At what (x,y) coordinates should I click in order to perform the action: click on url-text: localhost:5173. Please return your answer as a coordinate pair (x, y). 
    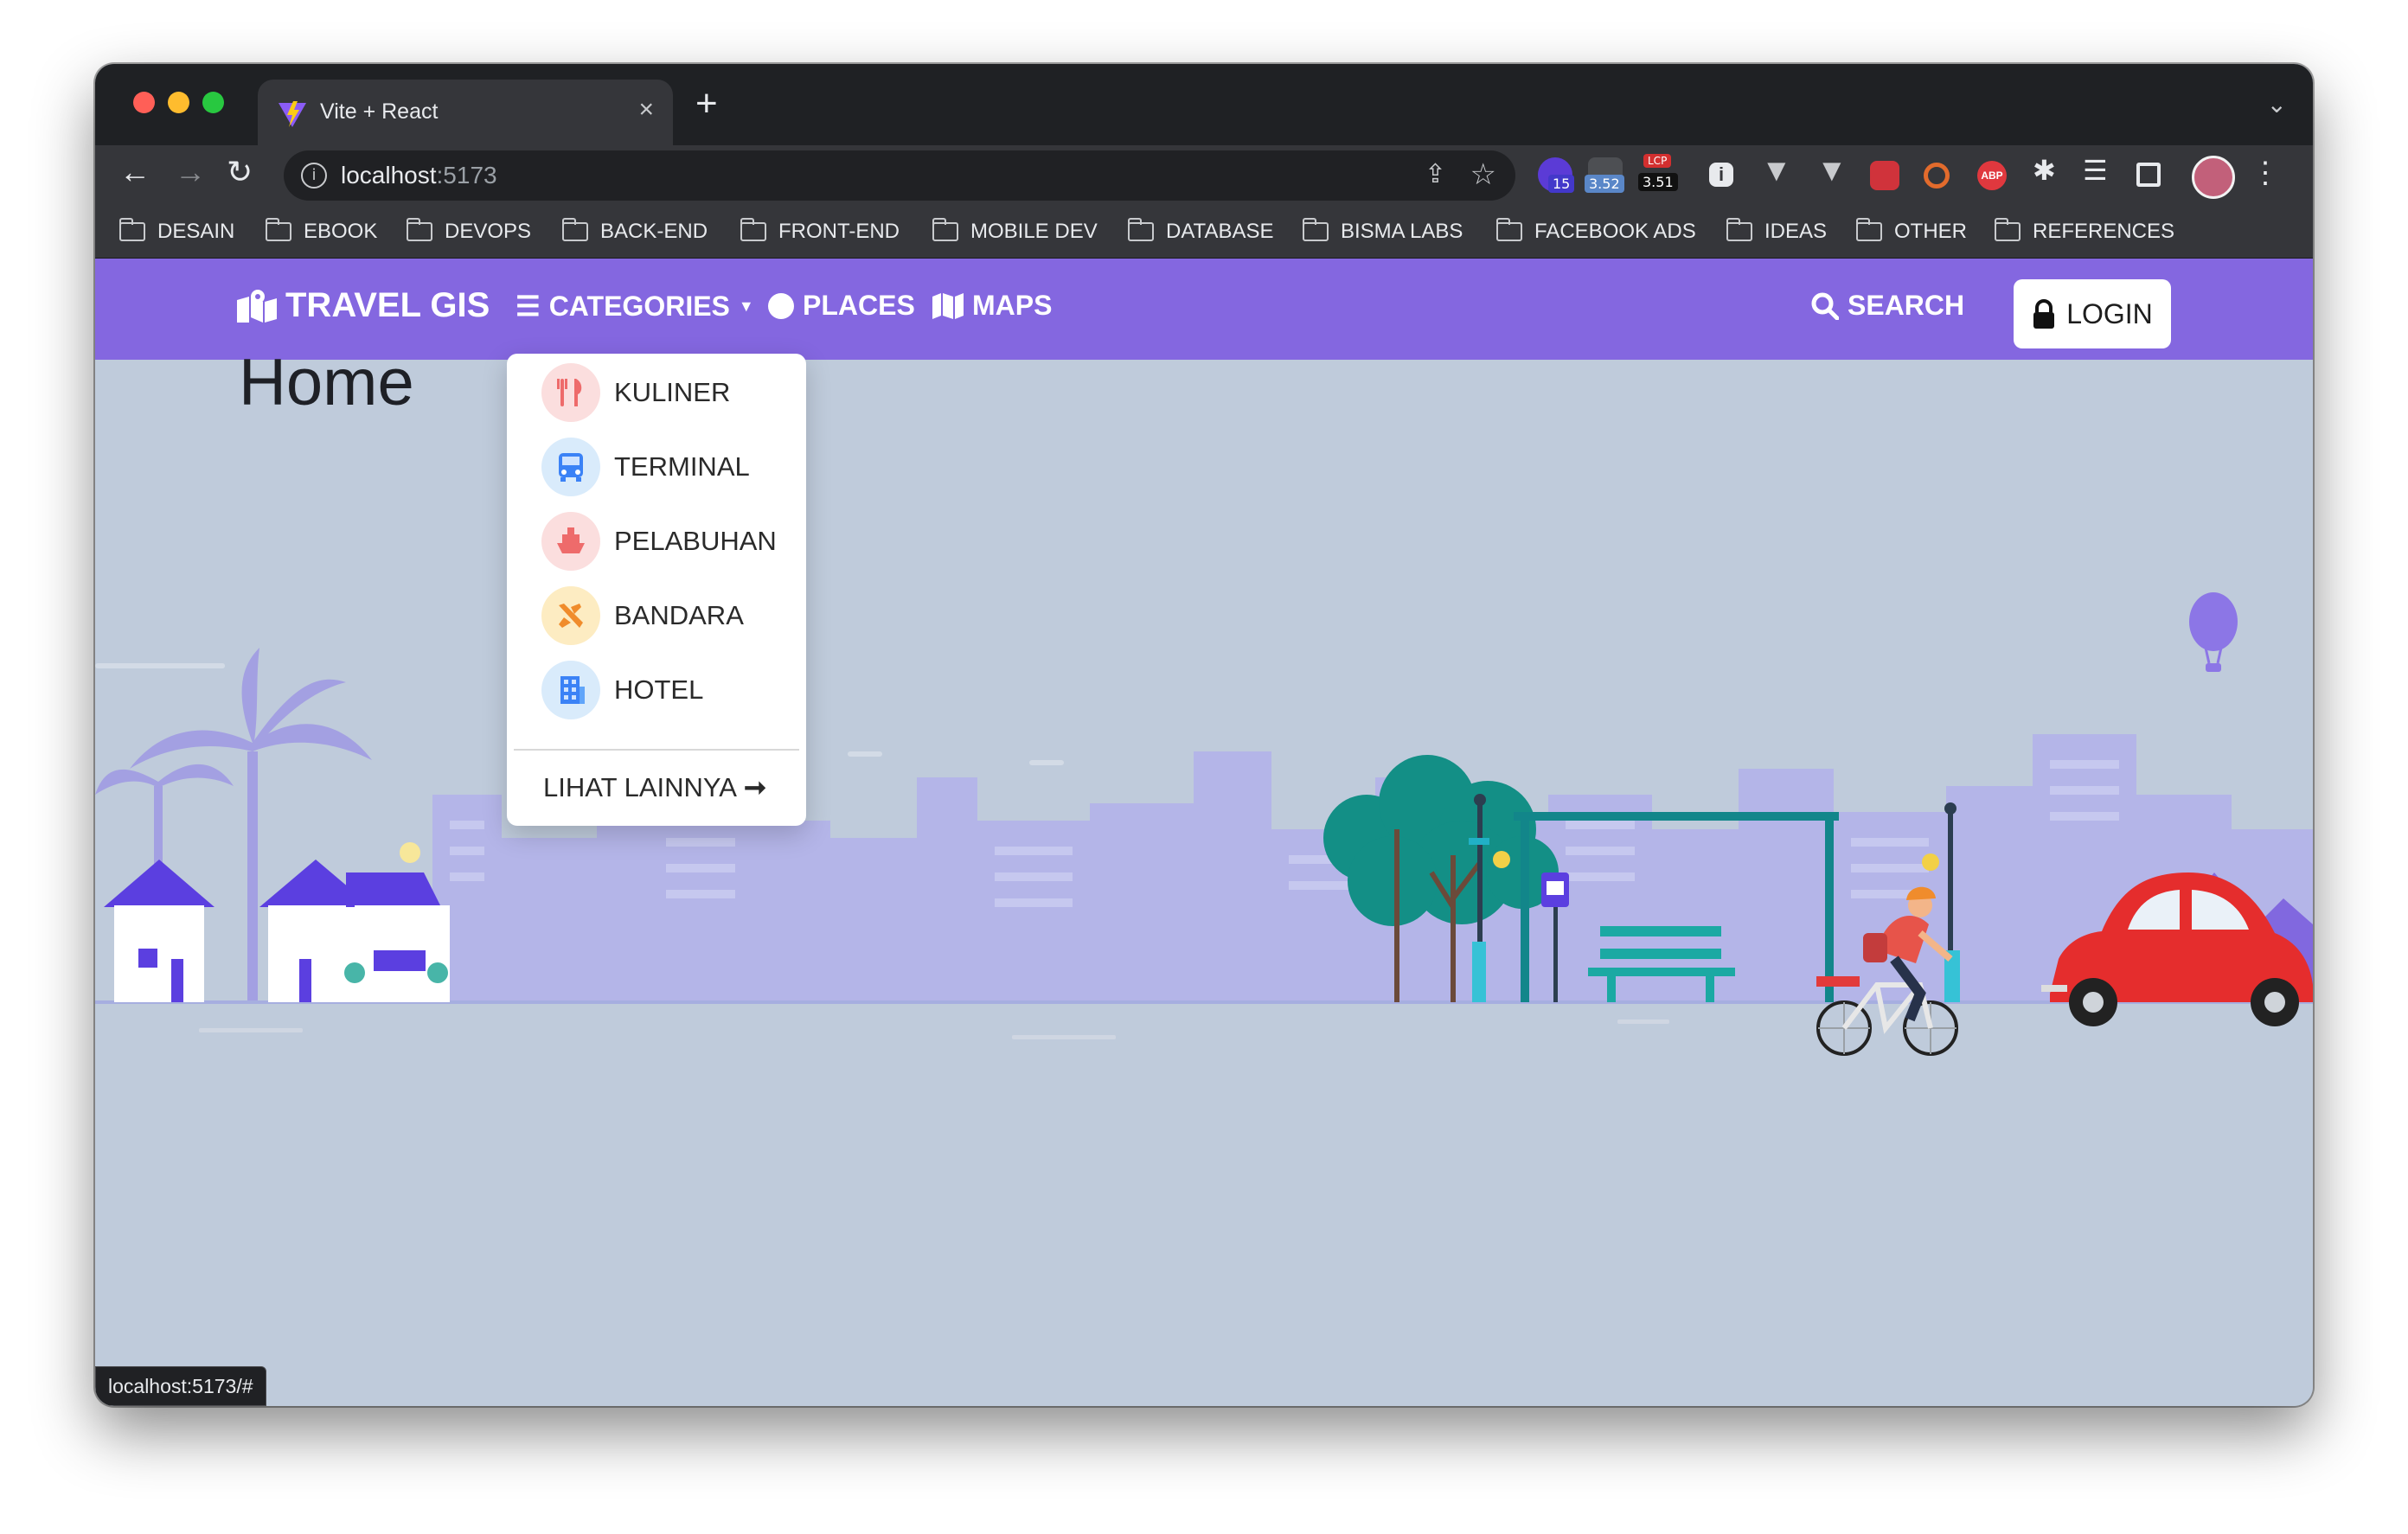
    Looking at the image, I should click on (419, 175).